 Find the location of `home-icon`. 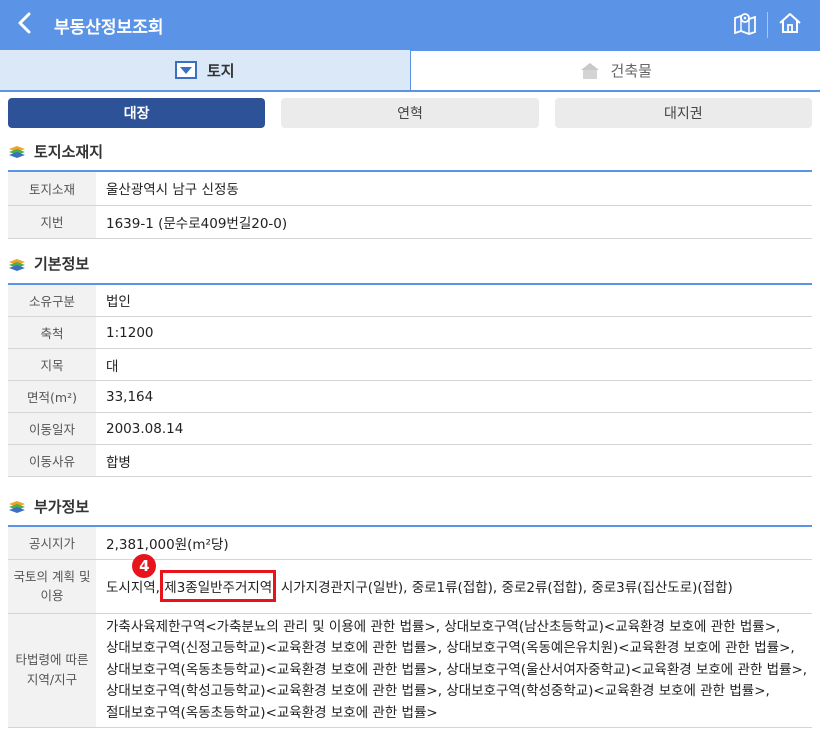

home-icon is located at coordinates (790, 25).